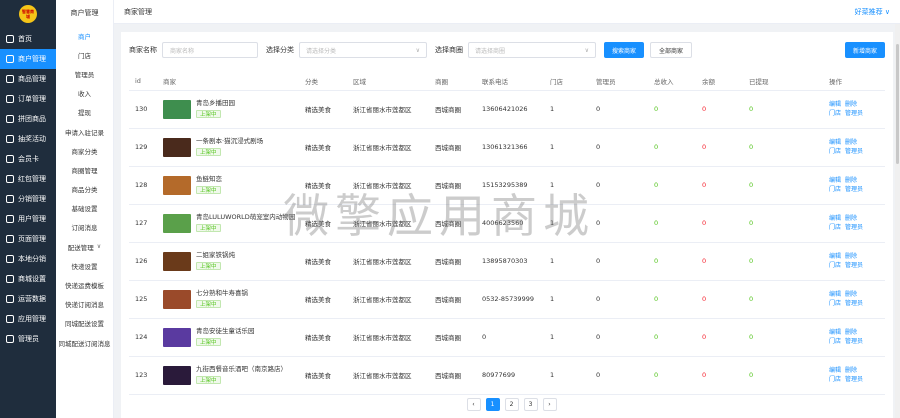  What do you see at coordinates (28, 79) in the screenshot?
I see `sidebar-item: 商品管理` at bounding box center [28, 79].